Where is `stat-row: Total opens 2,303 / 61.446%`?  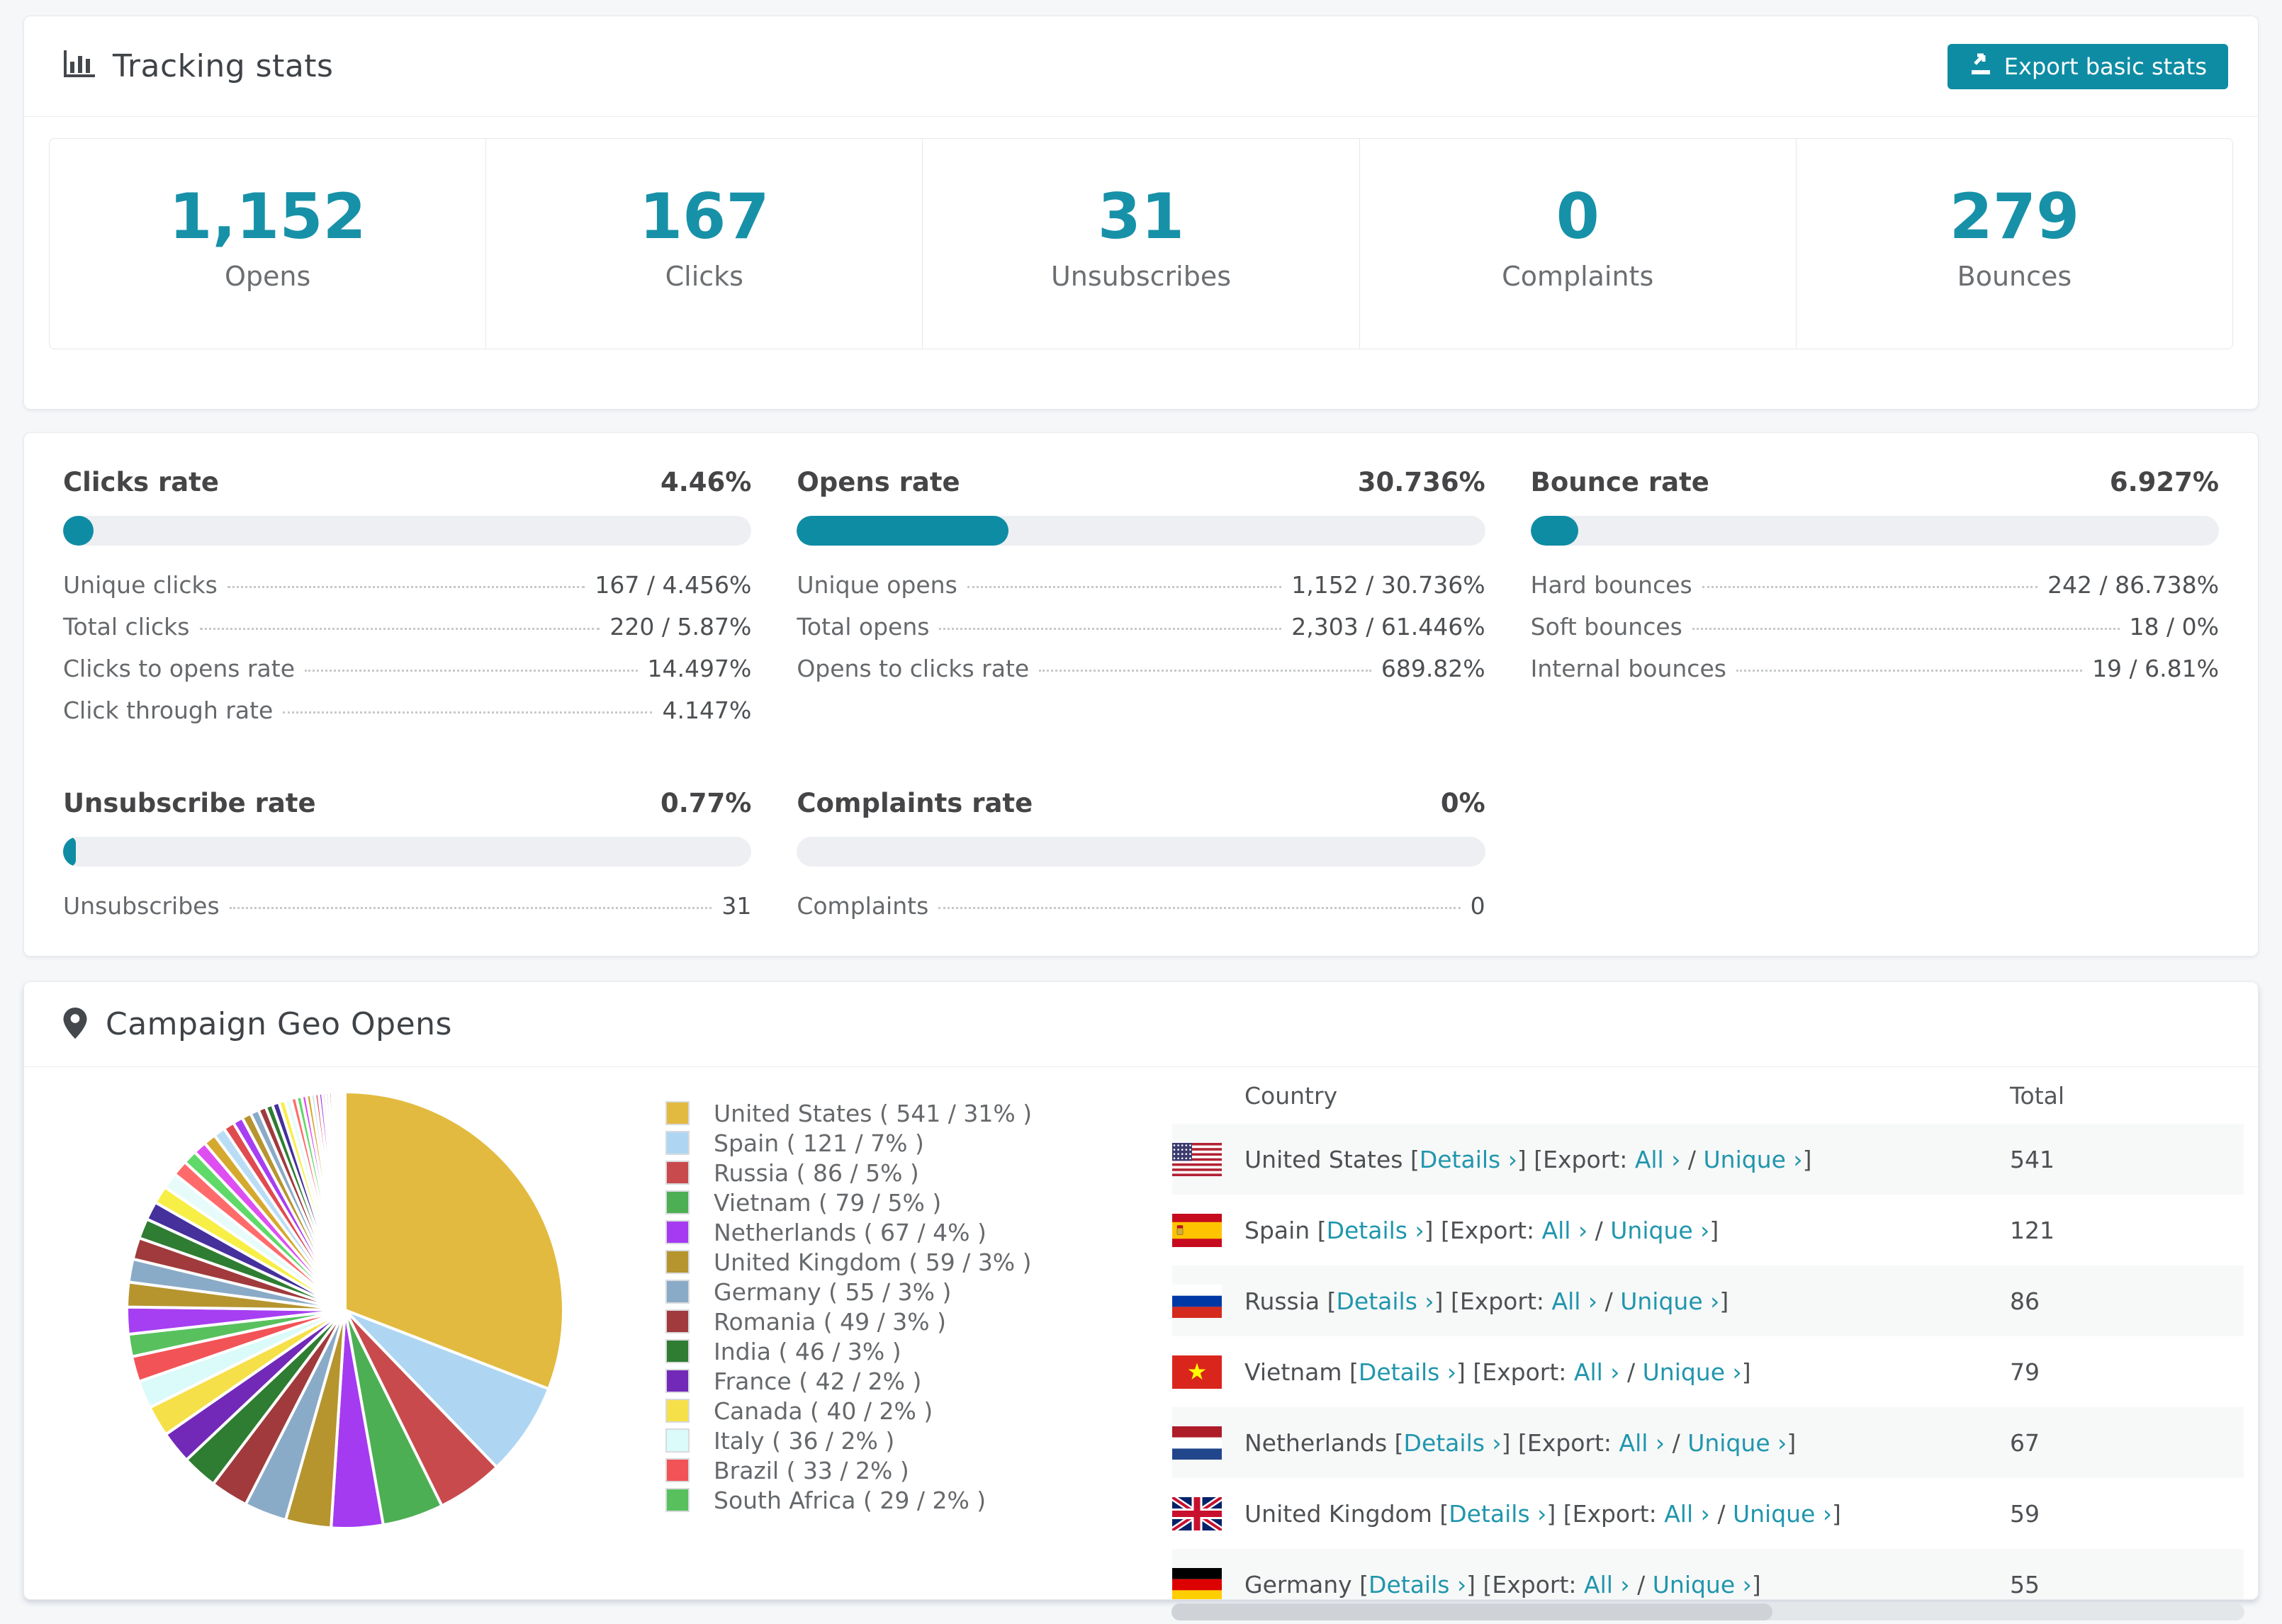
stat-row: Total opens 2,303 / 61.446% is located at coordinates (1141, 627).